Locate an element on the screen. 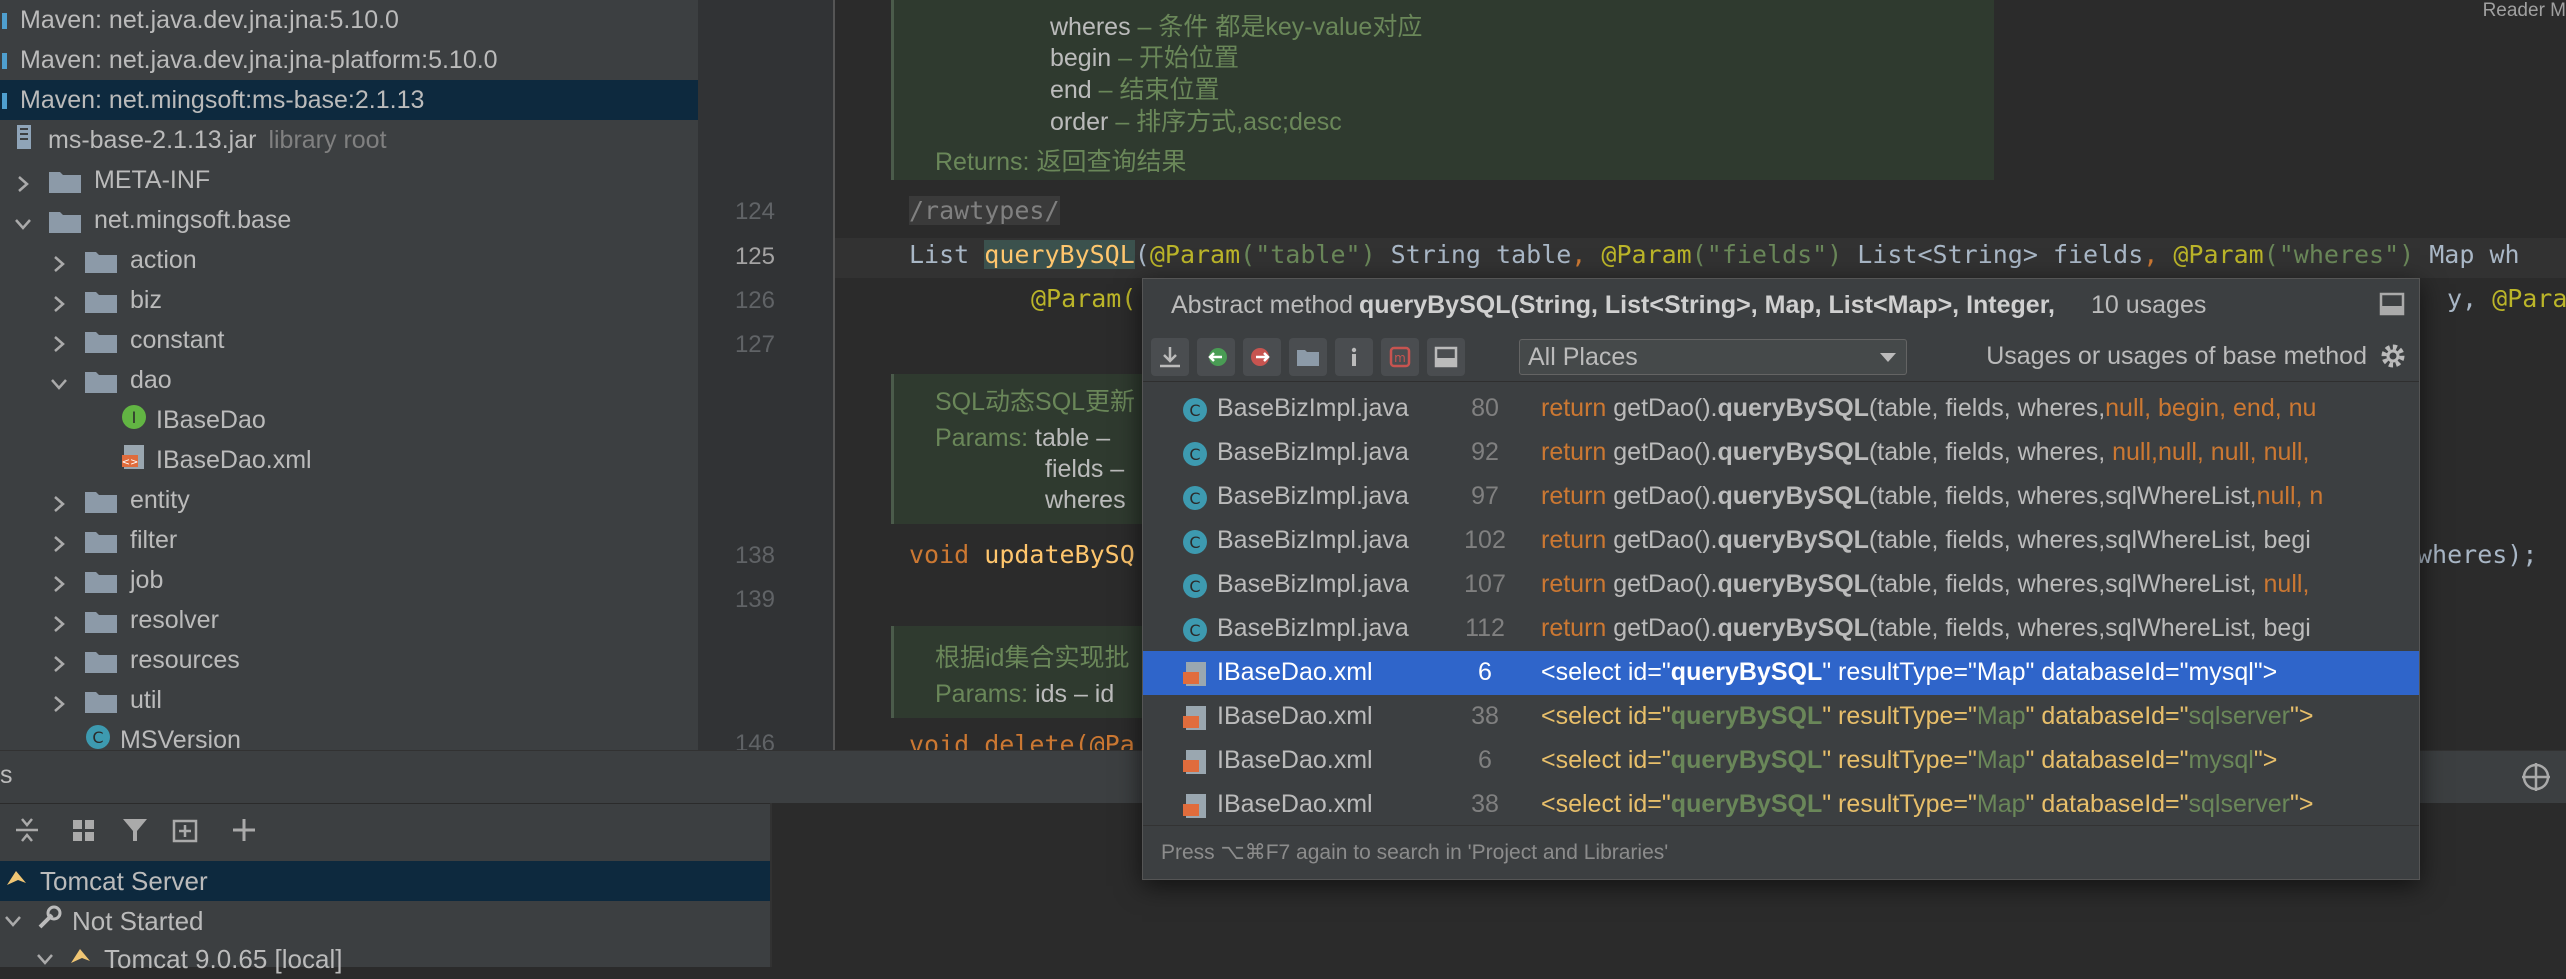  preview-pane-icon is located at coordinates (1446, 357).